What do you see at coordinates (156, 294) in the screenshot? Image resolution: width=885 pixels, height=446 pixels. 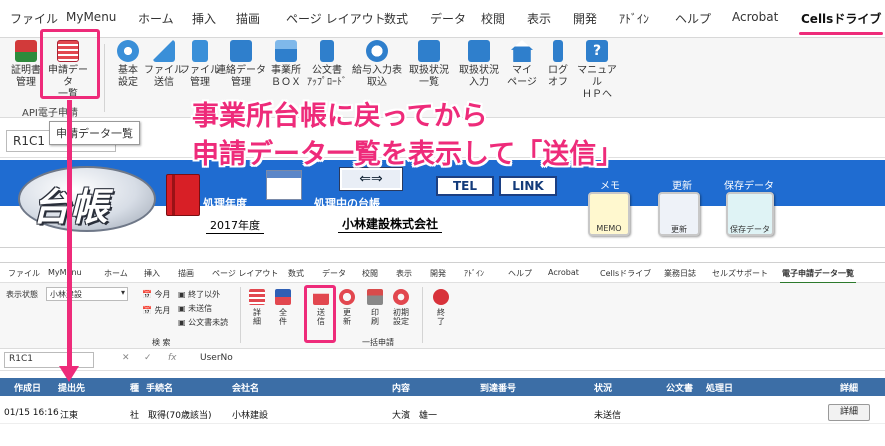 I see `filter-this-month: 📅 今月` at bounding box center [156, 294].